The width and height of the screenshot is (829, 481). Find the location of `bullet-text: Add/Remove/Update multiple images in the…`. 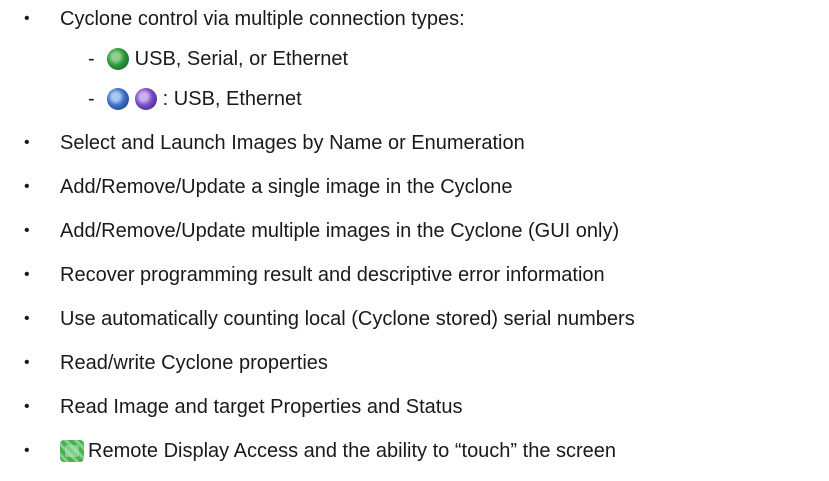

bullet-text: Add/Remove/Update multiple images in the… is located at coordinates (340, 230).